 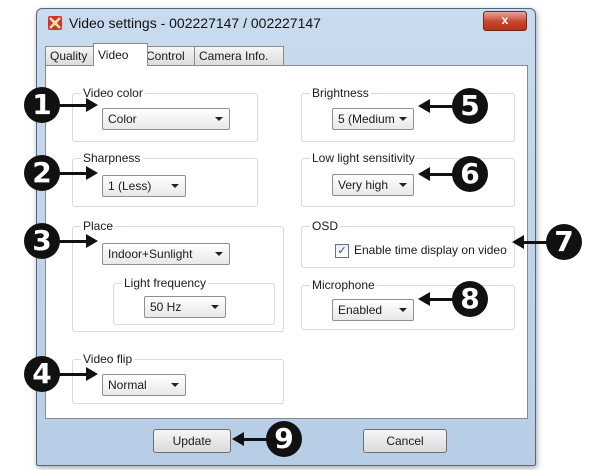 I want to click on update-button: Update, so click(x=192, y=441).